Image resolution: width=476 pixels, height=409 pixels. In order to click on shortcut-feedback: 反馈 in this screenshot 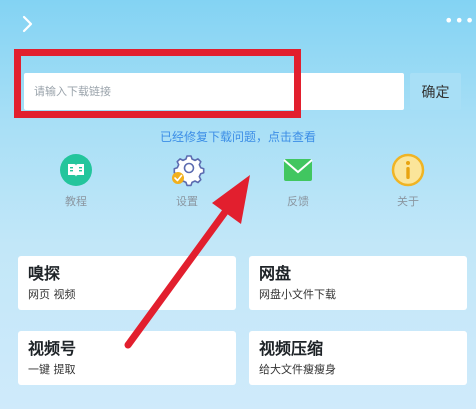, I will do `click(298, 181)`.